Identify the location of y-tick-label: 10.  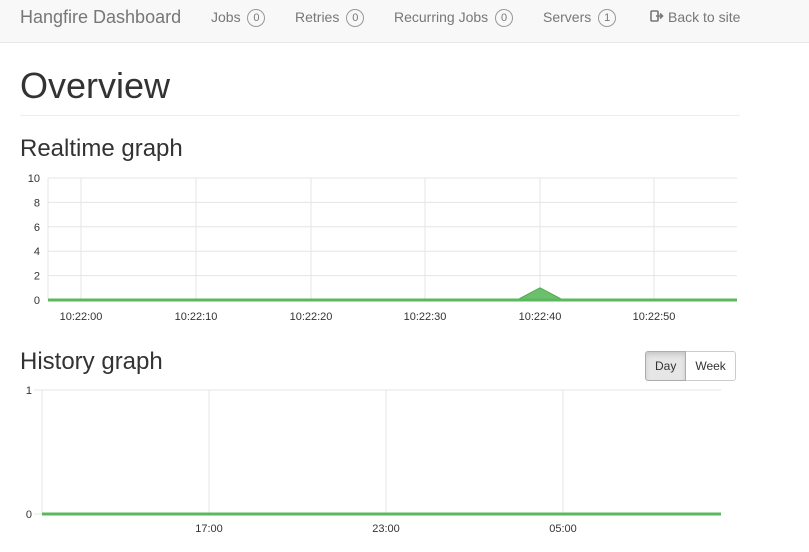
(34, 179).